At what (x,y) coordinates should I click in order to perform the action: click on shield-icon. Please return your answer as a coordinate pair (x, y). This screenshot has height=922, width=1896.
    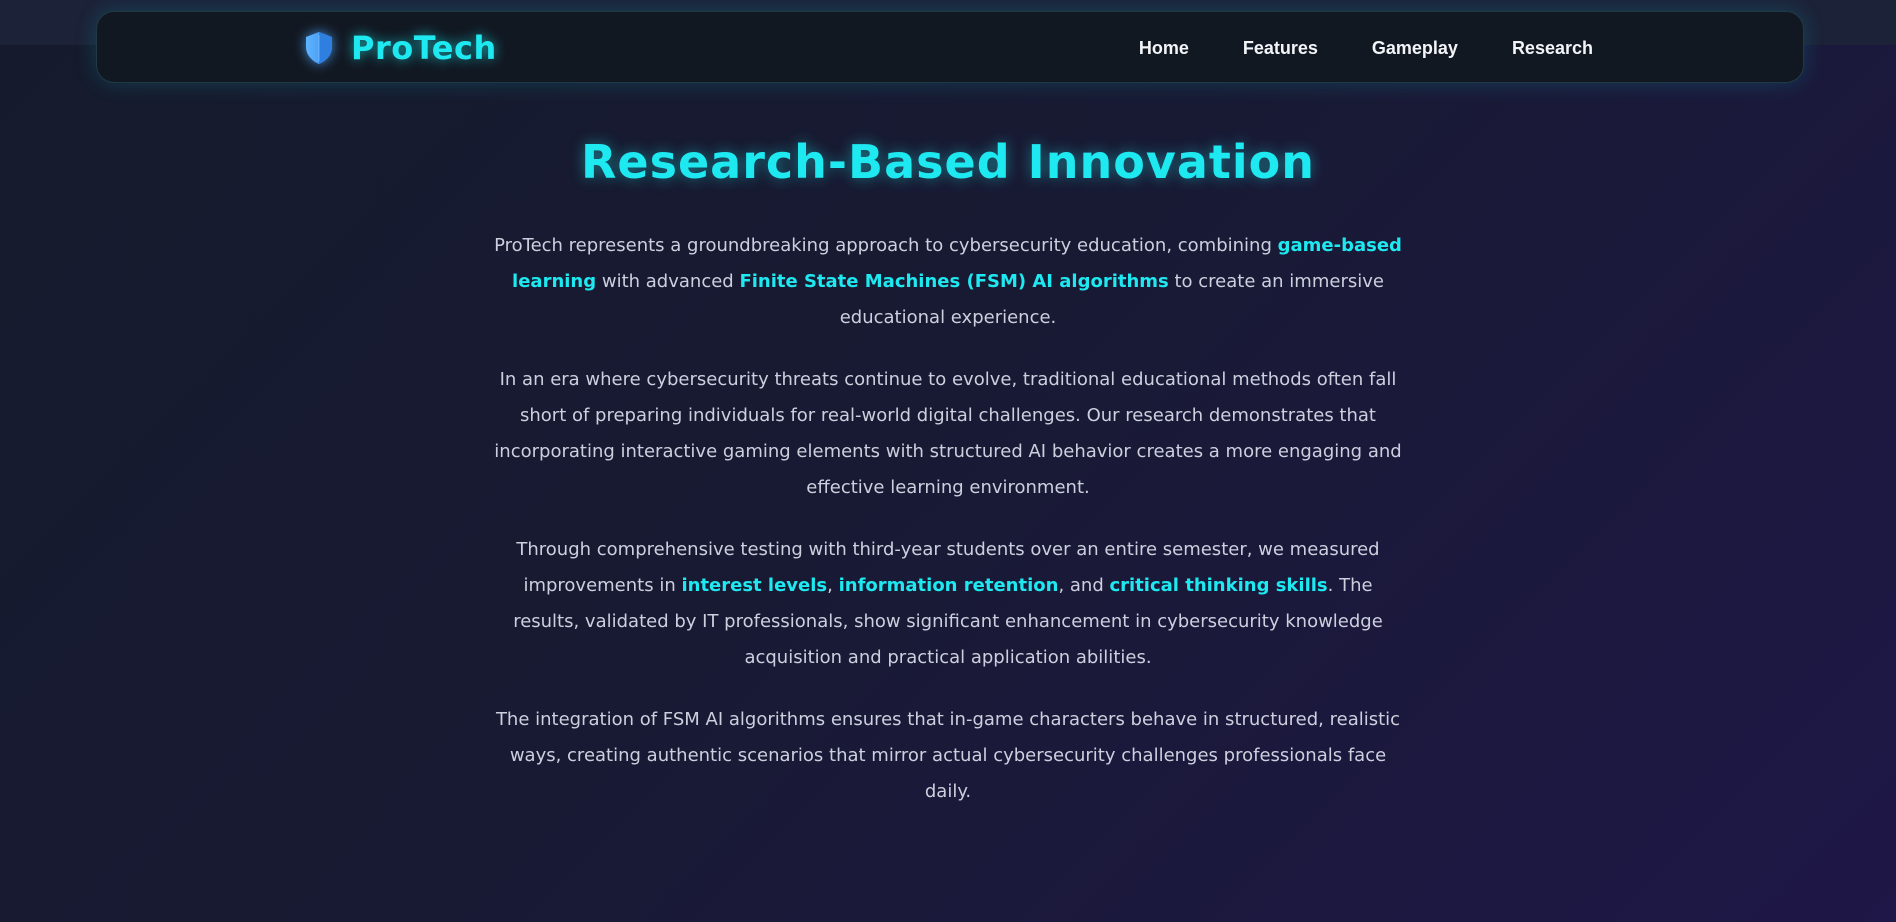
    Looking at the image, I should click on (319, 48).